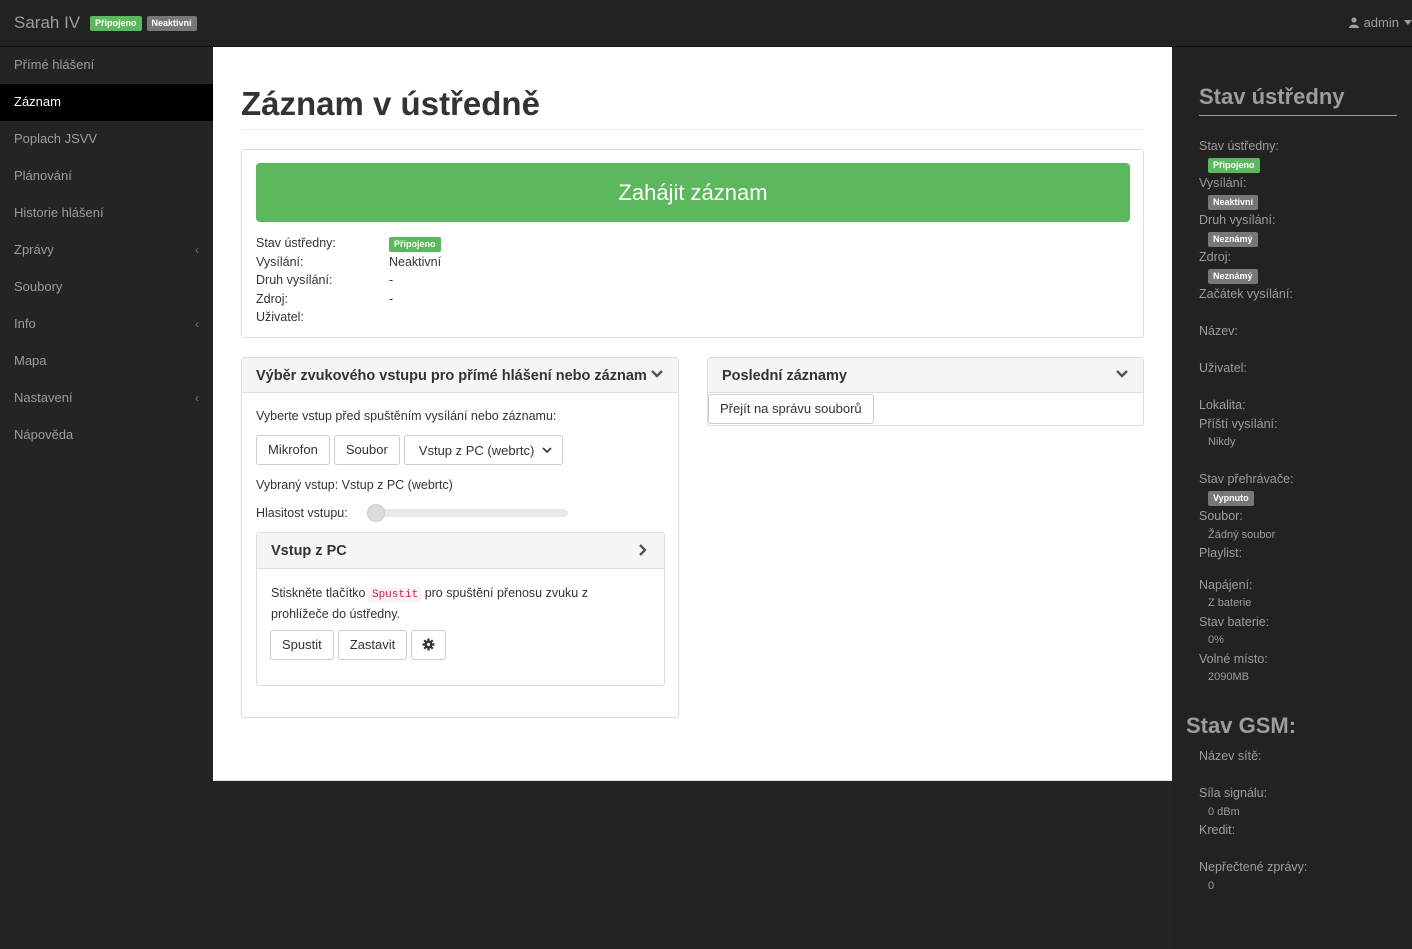  I want to click on caret-down-icon, so click(1408, 22).